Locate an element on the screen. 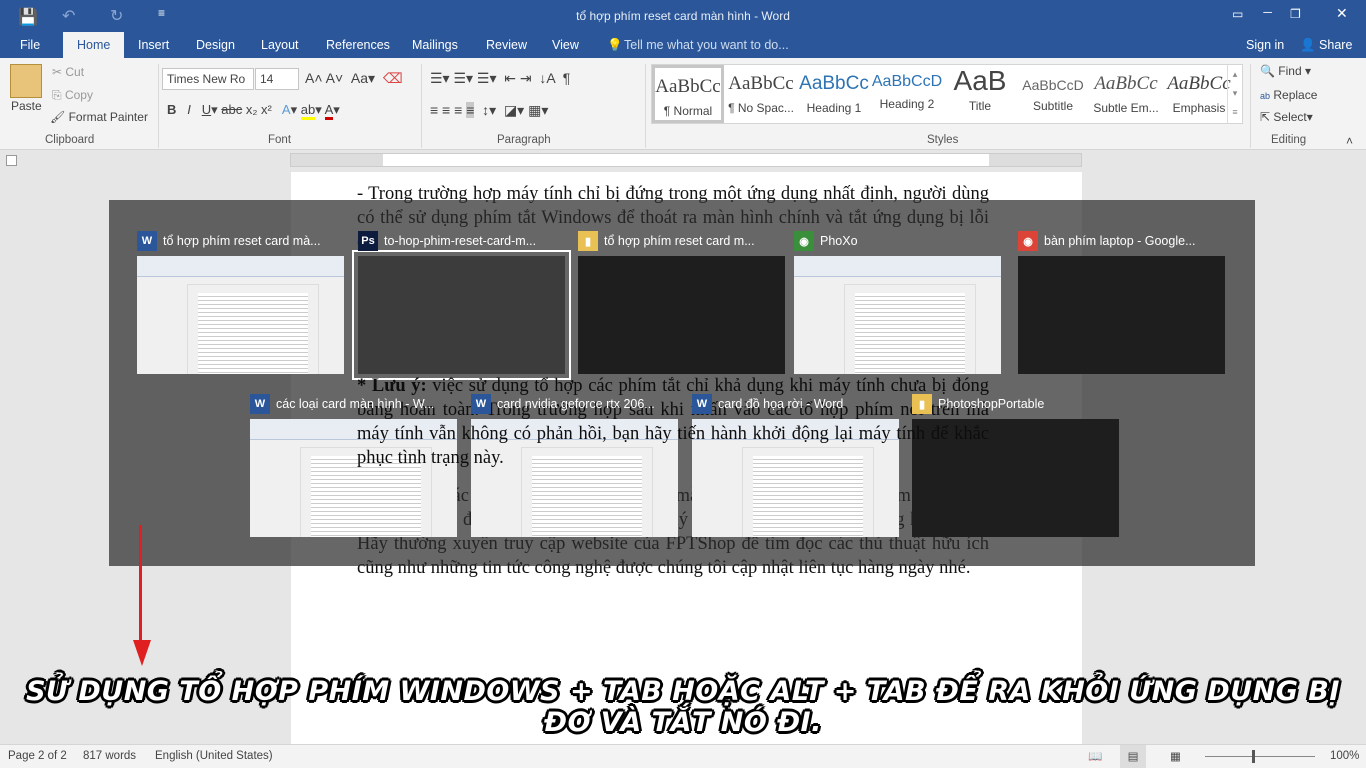 The image size is (1366, 768). tab-file: File is located at coordinates (30, 45).